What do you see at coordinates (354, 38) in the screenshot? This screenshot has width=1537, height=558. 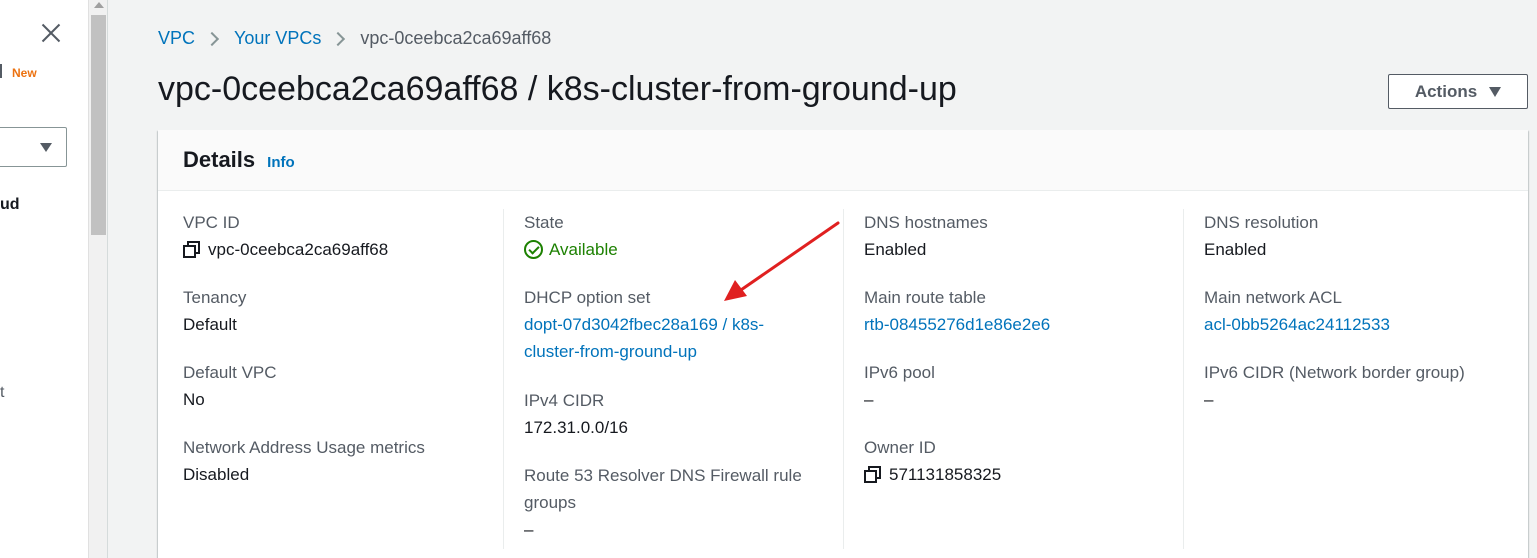 I see `breadcrumb: VPC Your VPCs vpc-0ceebca2ca69aff68` at bounding box center [354, 38].